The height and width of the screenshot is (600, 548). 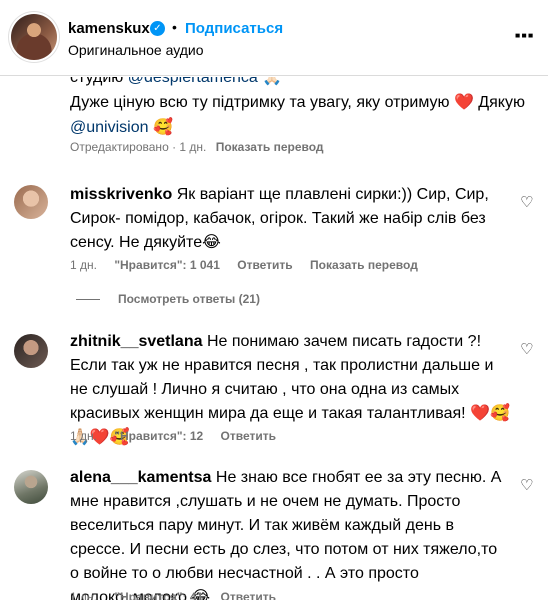 I want to click on comment-meta: 1 дн. "Нравится": 12 Ответить, so click(x=180, y=436).